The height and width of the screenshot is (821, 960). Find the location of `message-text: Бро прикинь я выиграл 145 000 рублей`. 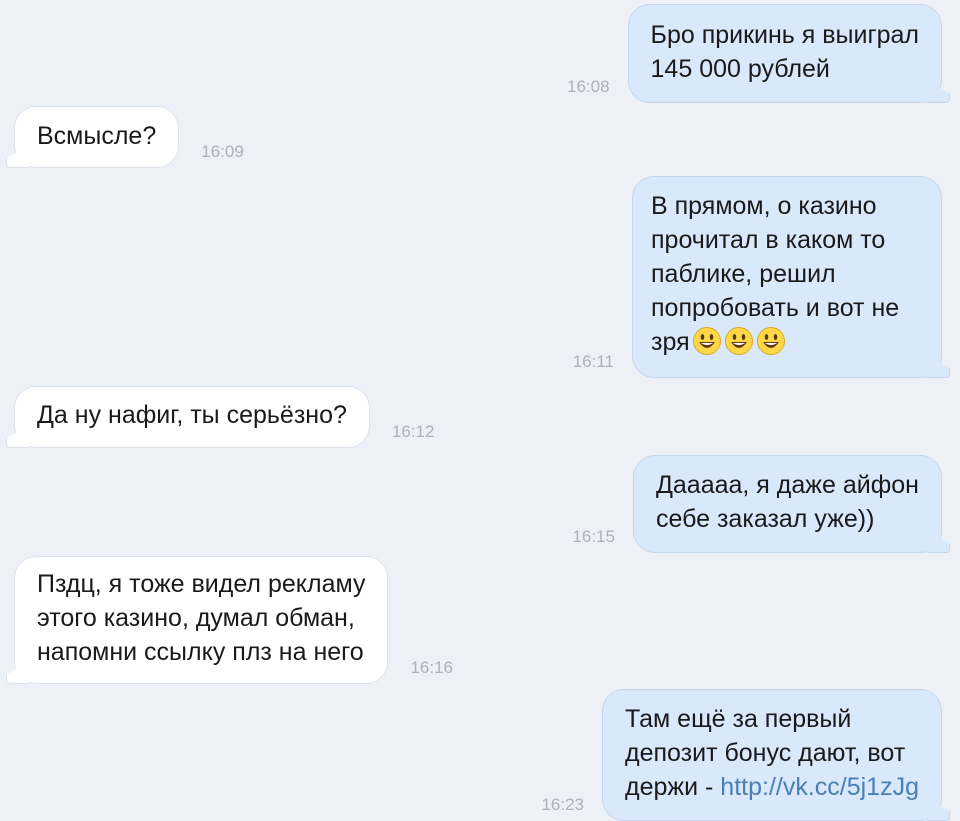

message-text: Бро прикинь я выиграл 145 000 рублей is located at coordinates (784, 52).